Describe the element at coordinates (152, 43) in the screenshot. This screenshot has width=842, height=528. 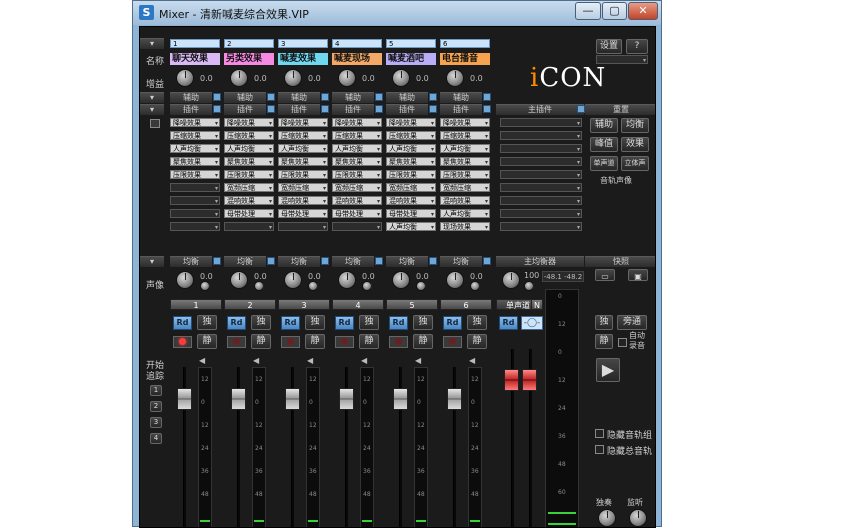
I see `collapse-top-button: ▾` at that location.